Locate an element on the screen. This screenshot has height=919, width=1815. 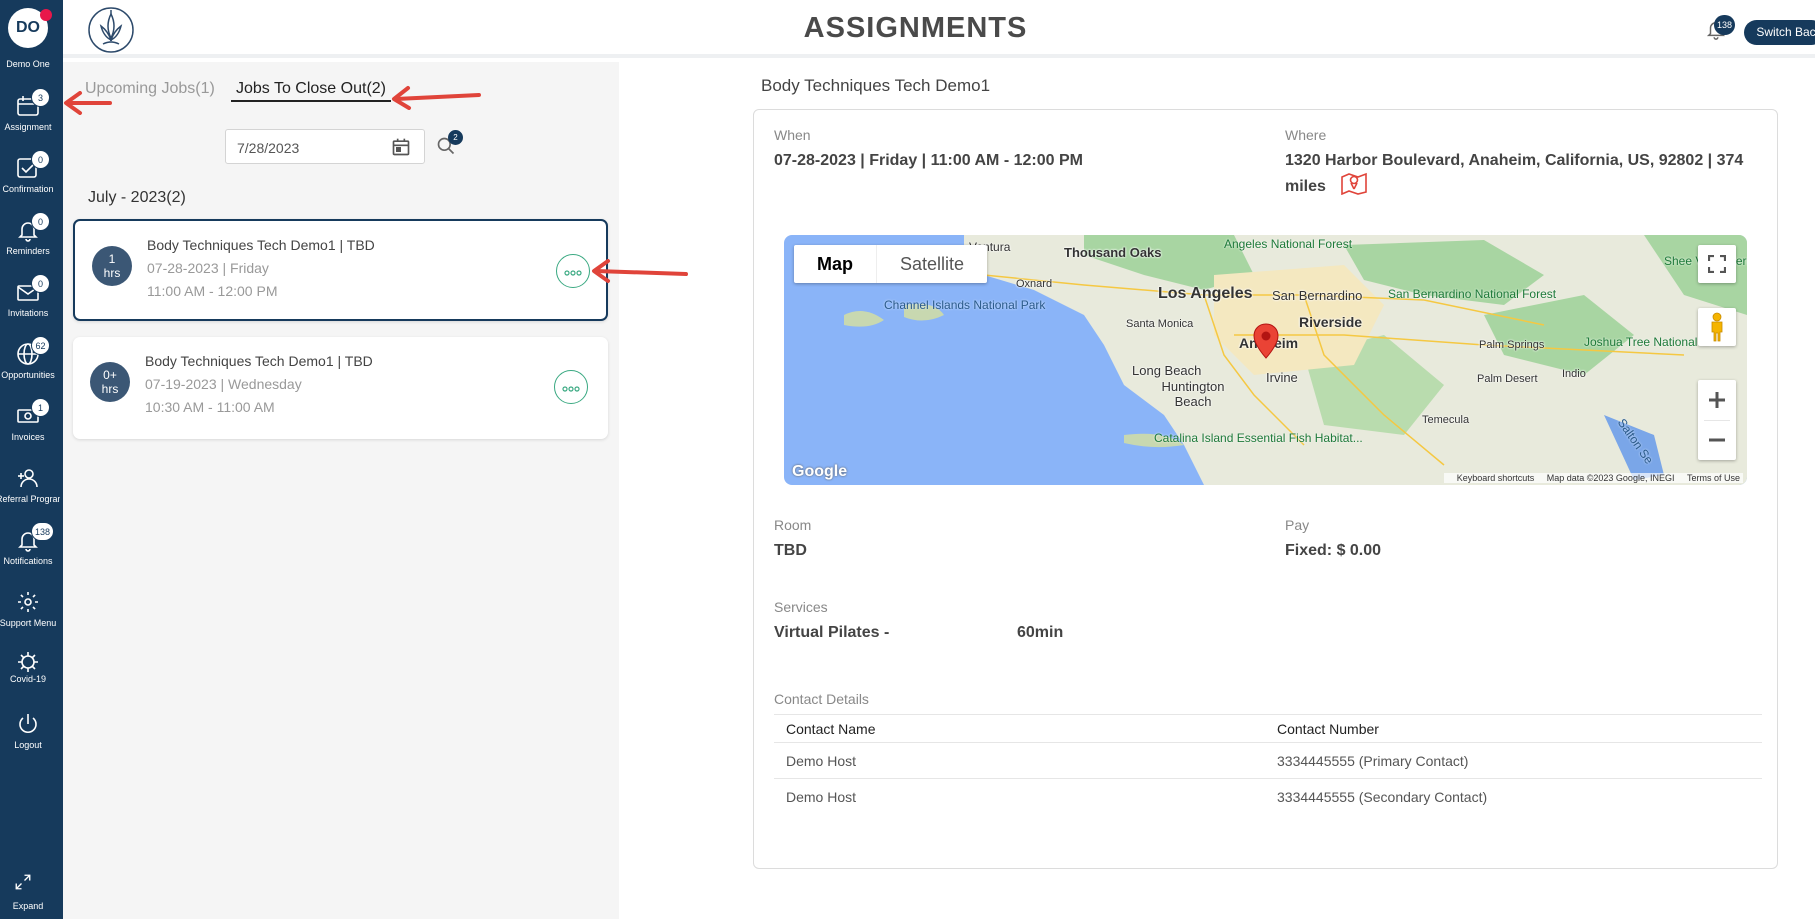
where-label: Where is located at coordinates (1306, 135).